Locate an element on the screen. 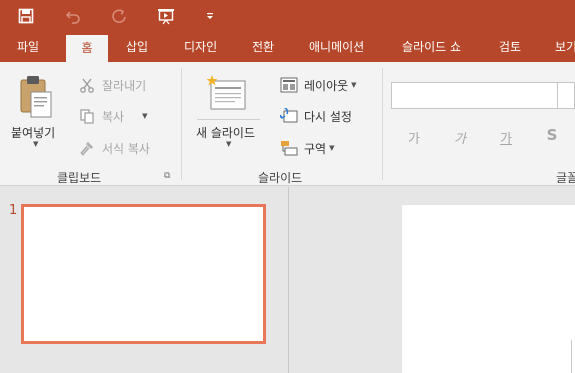 This screenshot has height=373, width=575. font-name-input is located at coordinates (474, 95).